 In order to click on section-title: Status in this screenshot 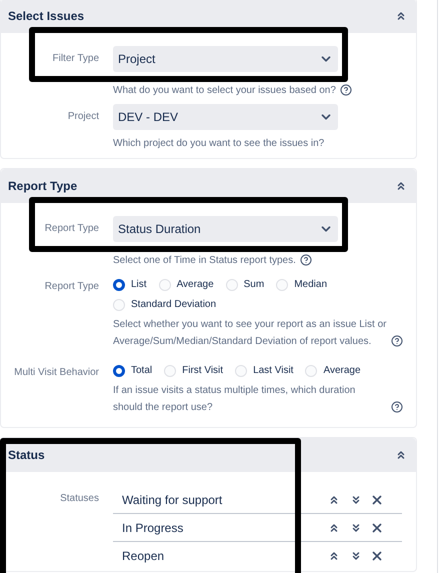, I will do `click(26, 455)`.